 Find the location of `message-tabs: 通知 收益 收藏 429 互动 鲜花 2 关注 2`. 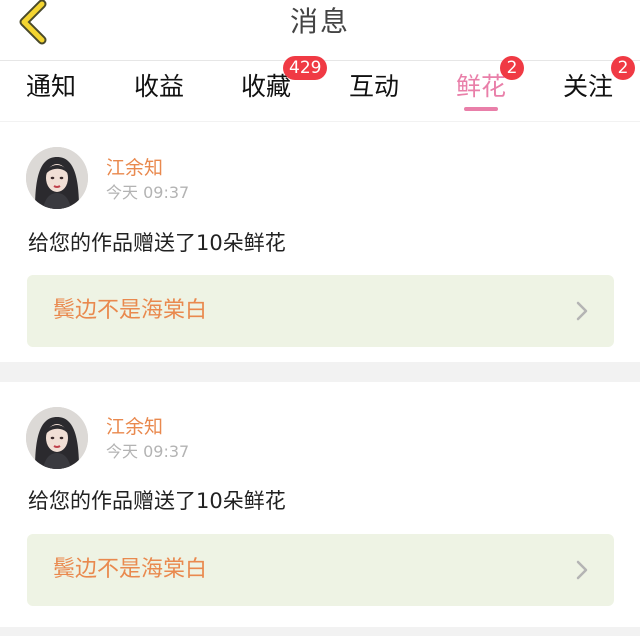

message-tabs: 通知 收益 收藏 429 互动 鲜花 2 关注 2 is located at coordinates (320, 88).